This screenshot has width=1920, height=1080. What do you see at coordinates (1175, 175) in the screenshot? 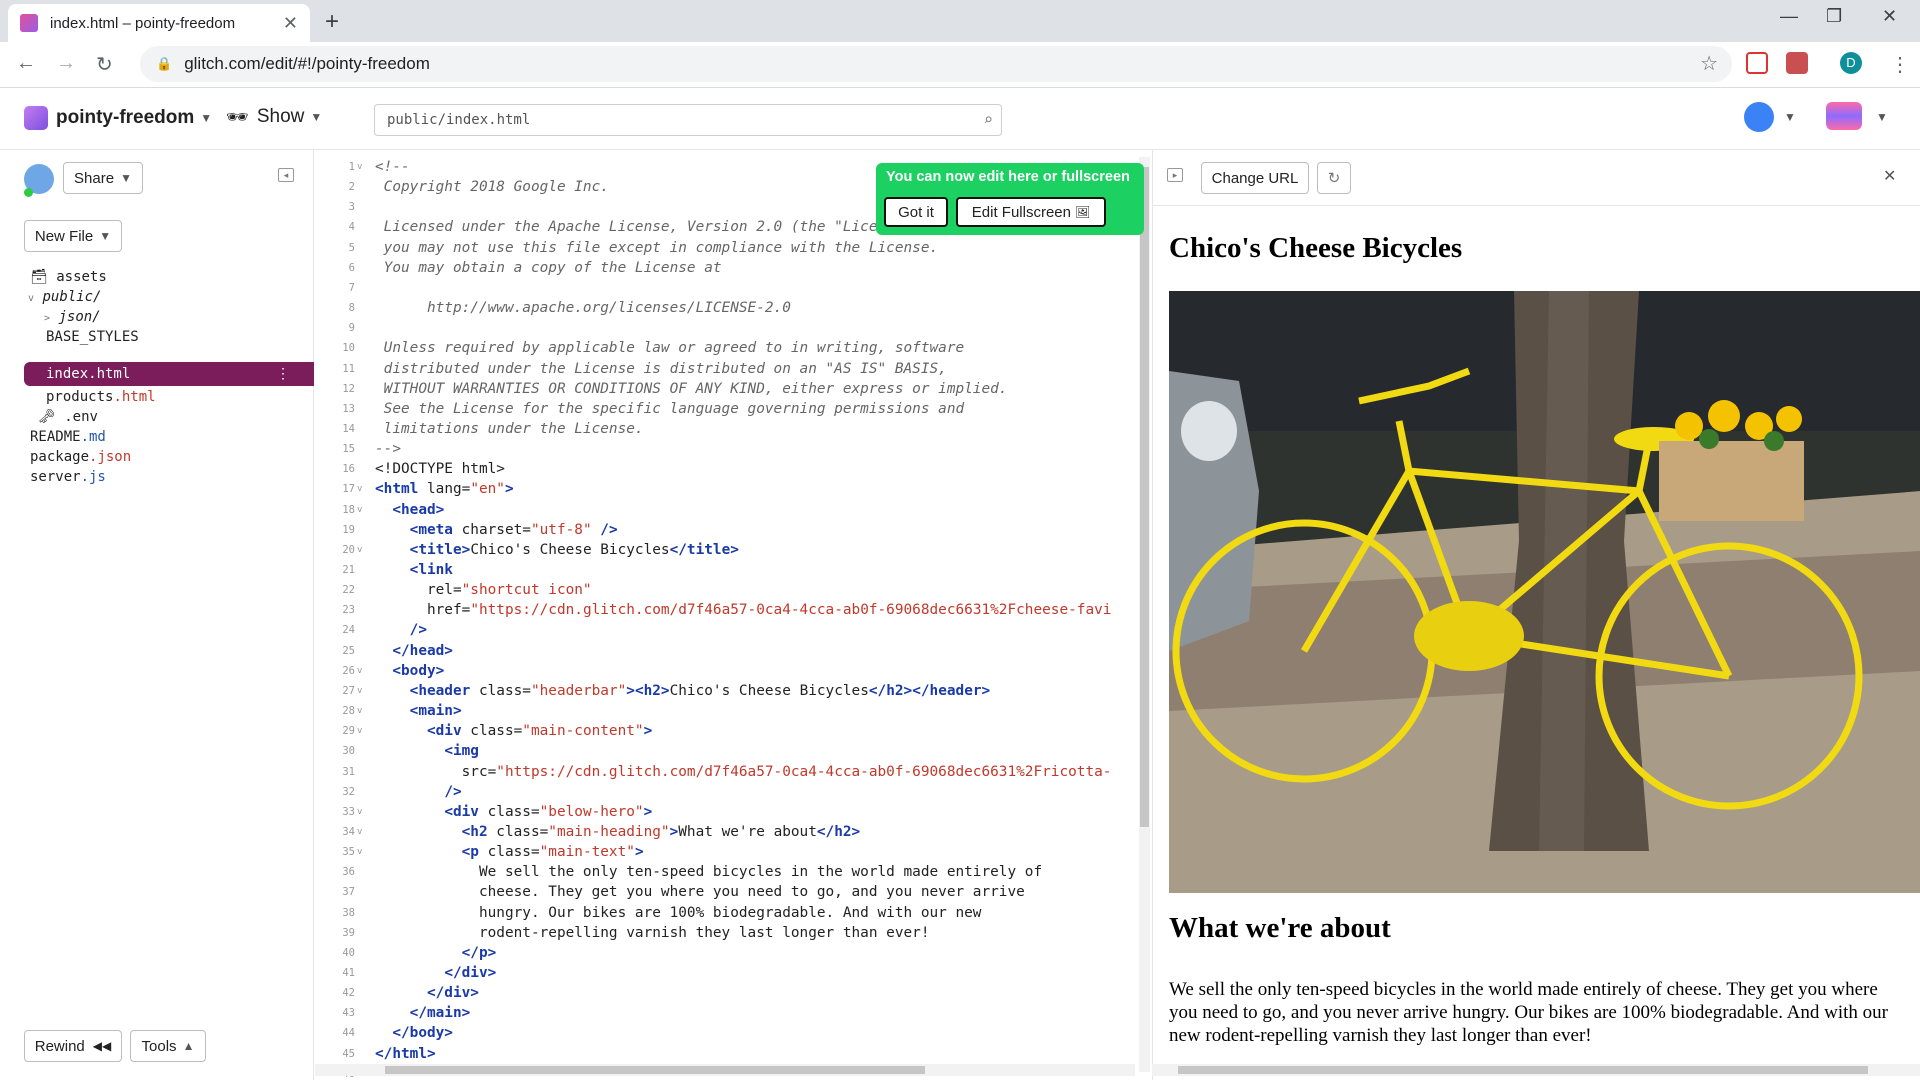
I see `preview-toggle-icon: ▸` at bounding box center [1175, 175].